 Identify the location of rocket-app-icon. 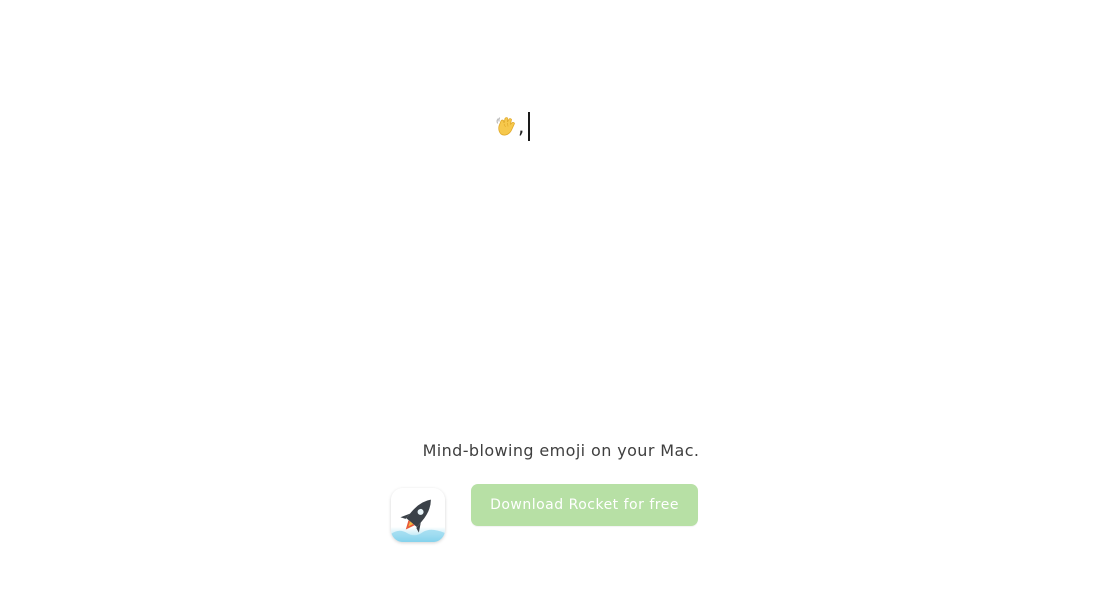
(418, 515).